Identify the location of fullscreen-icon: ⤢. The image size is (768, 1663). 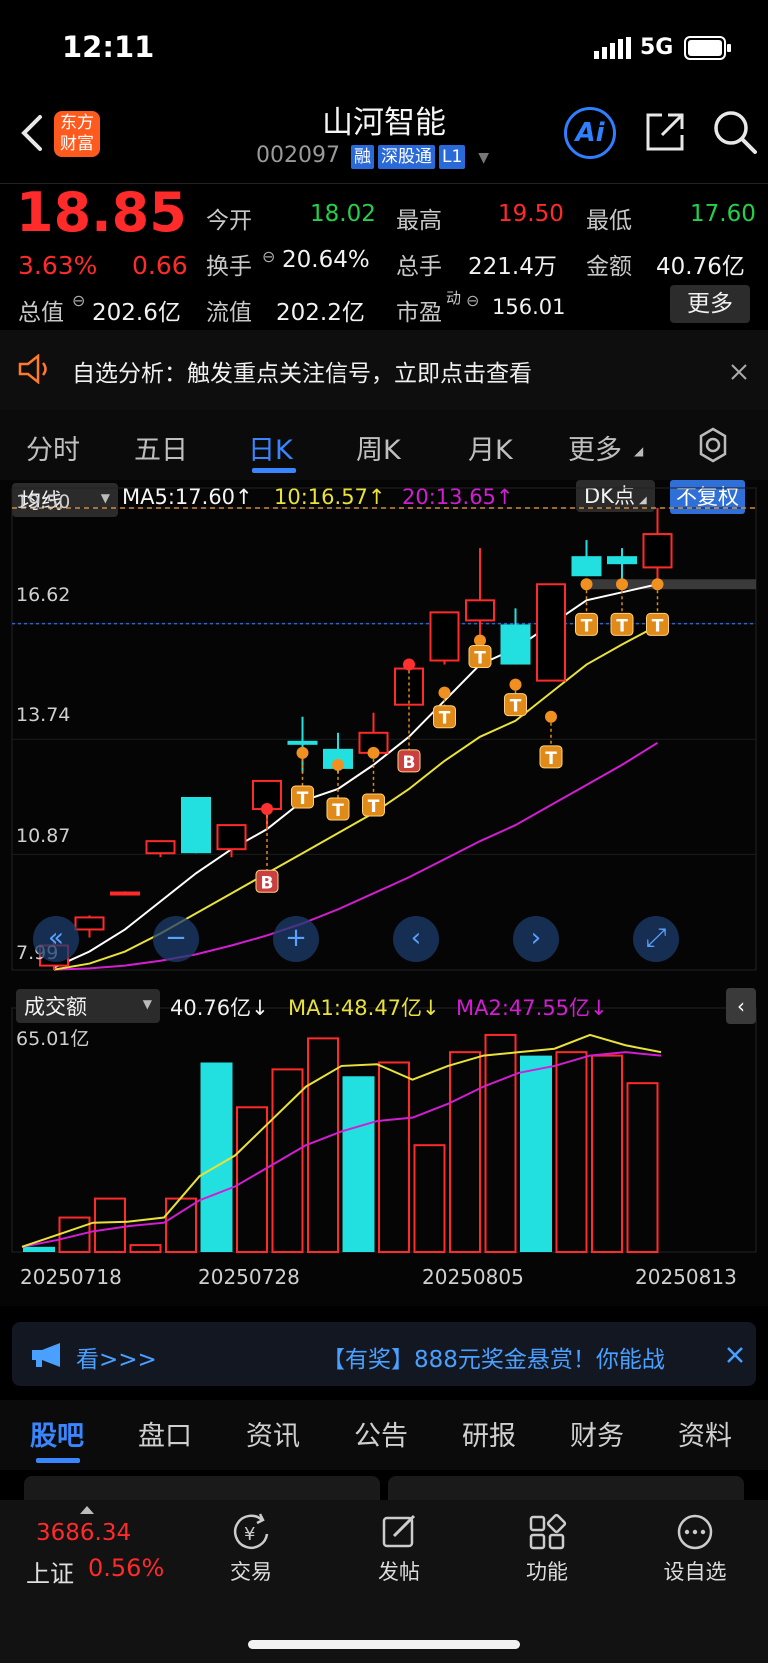
(656, 939).